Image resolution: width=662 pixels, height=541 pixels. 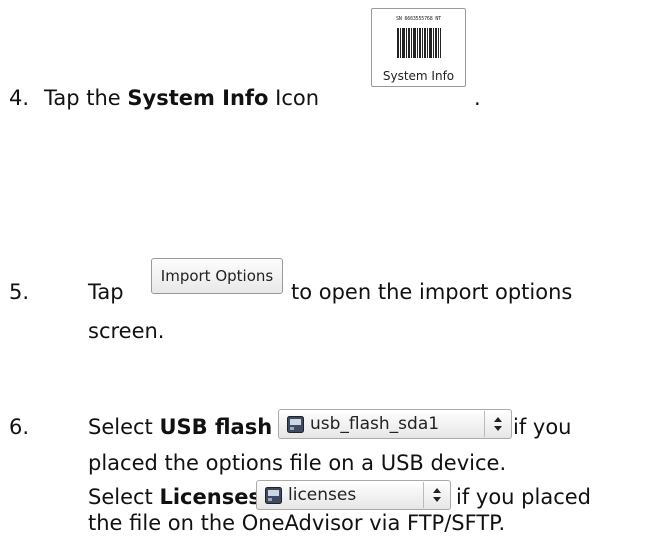 What do you see at coordinates (19, 427) in the screenshot?
I see `step-6-number: 6.` at bounding box center [19, 427].